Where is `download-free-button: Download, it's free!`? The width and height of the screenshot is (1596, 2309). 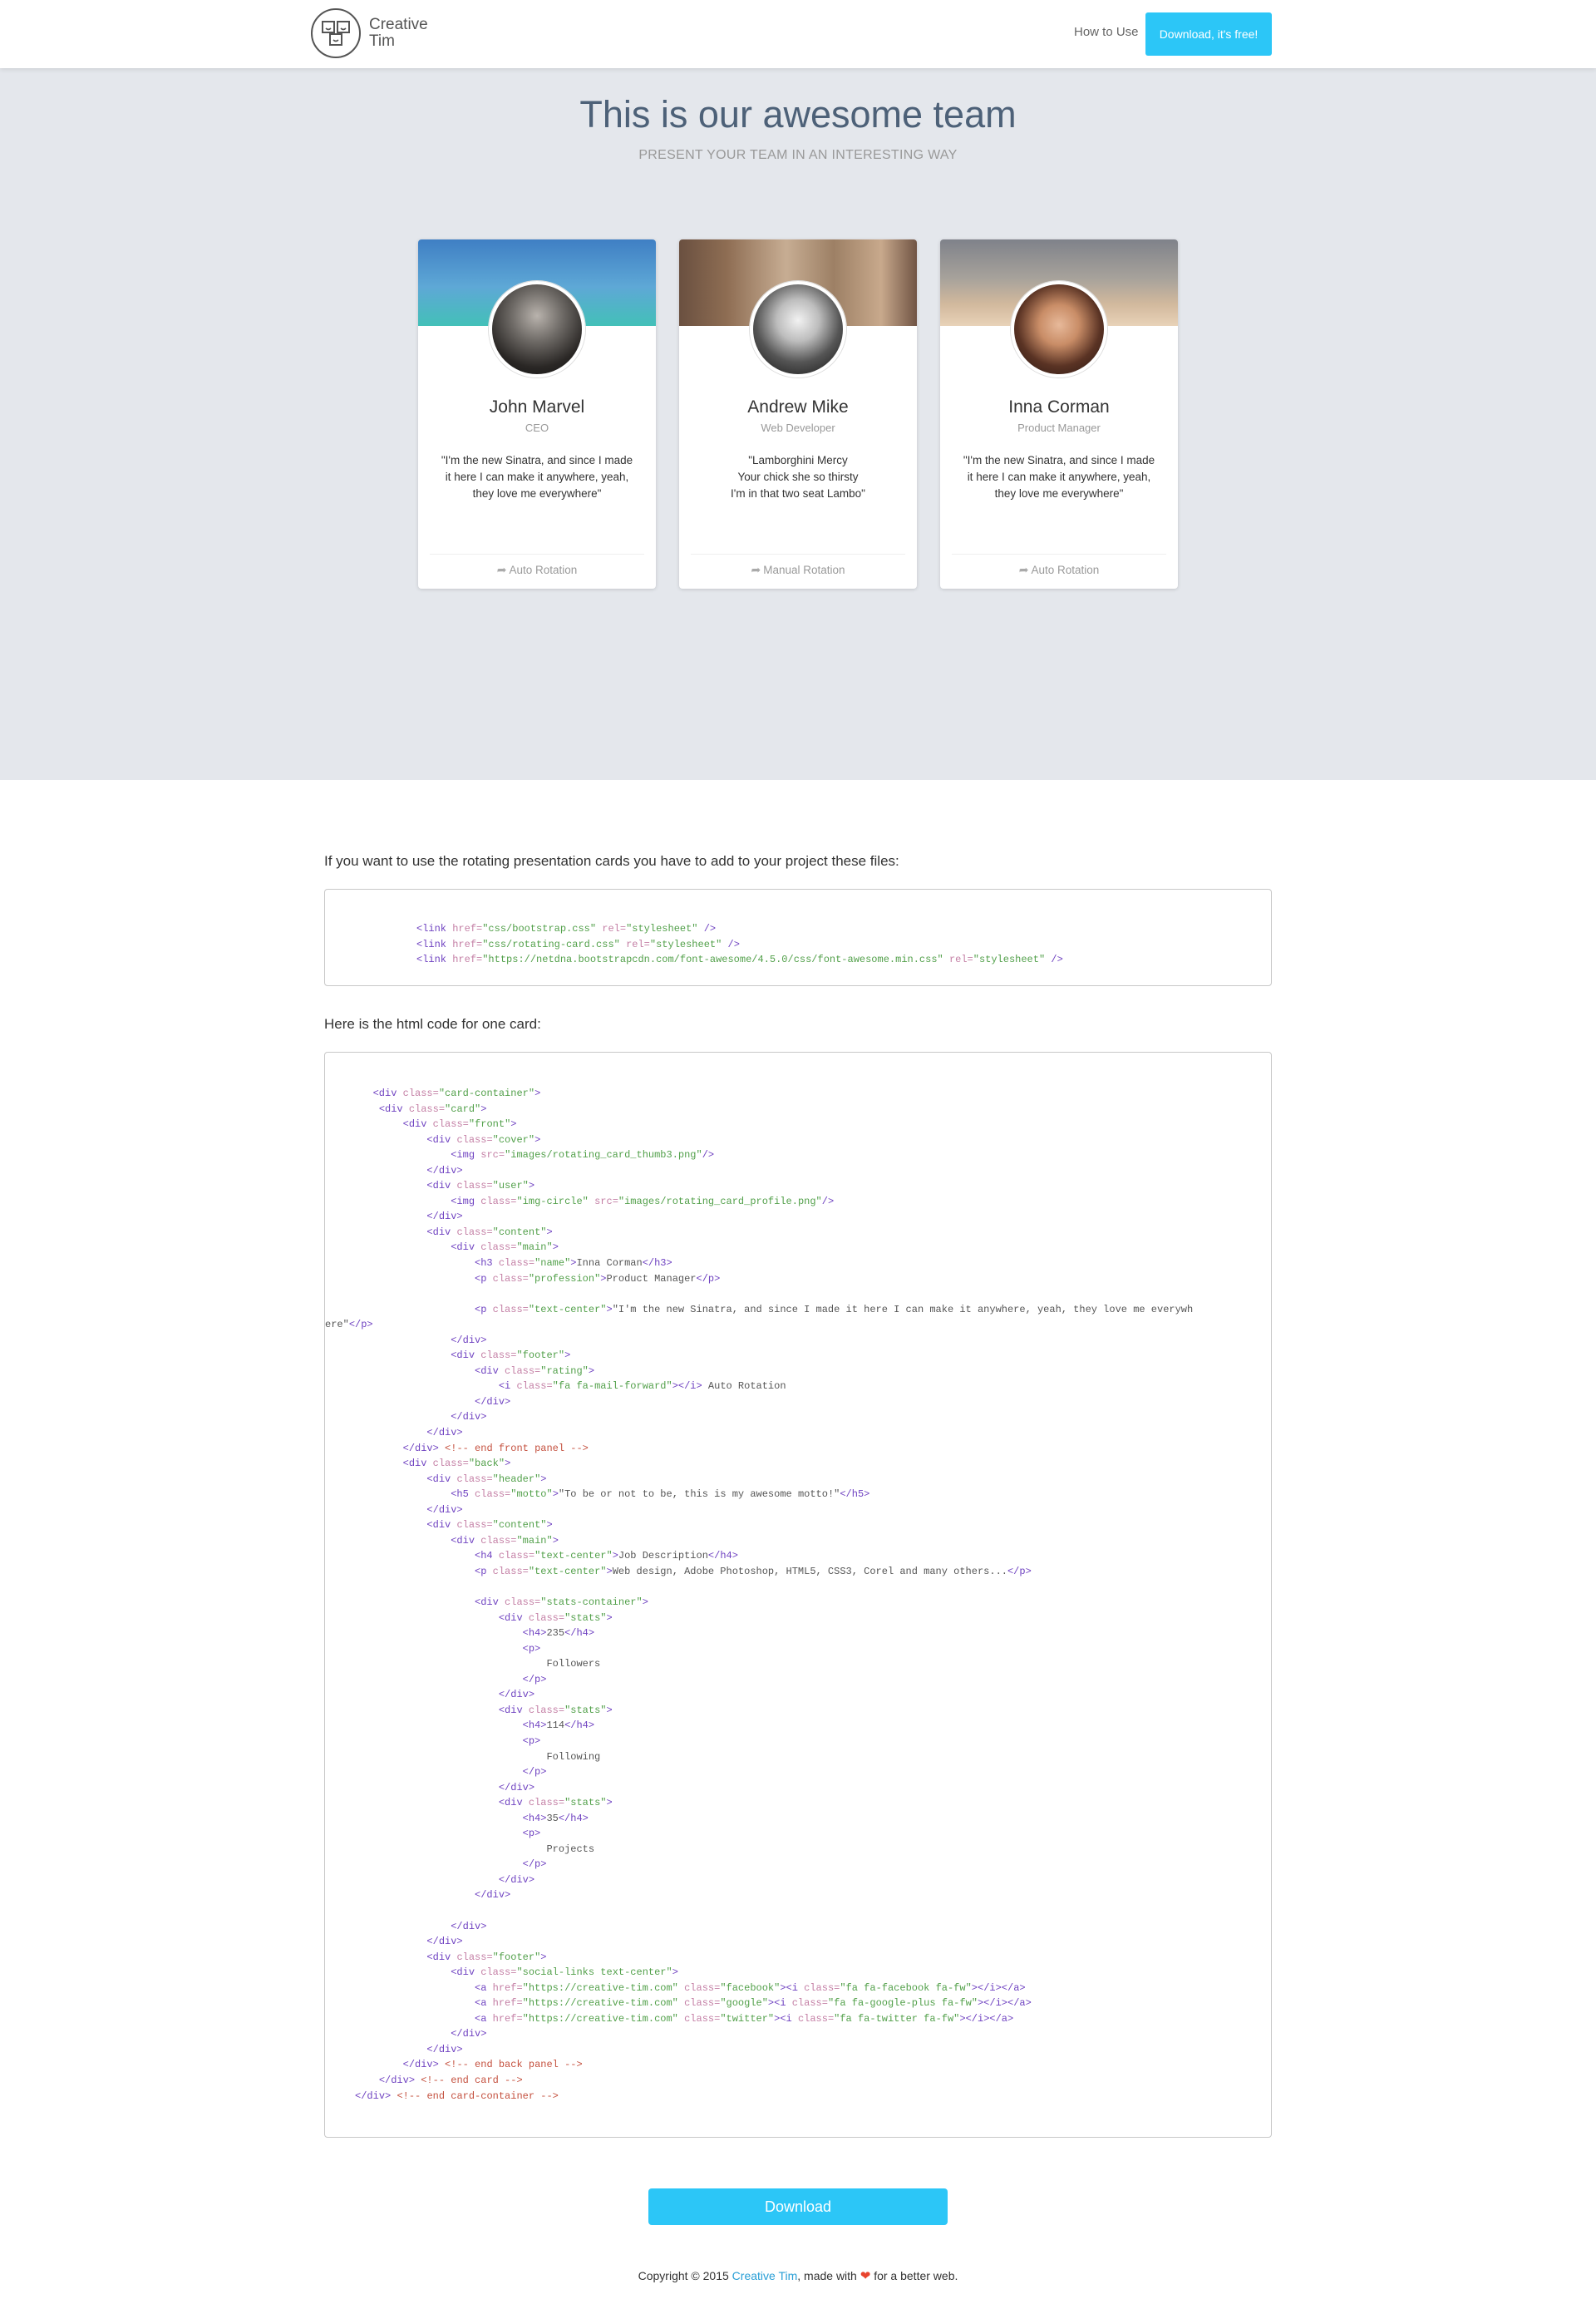
download-free-button: Download, it's free! is located at coordinates (1208, 34).